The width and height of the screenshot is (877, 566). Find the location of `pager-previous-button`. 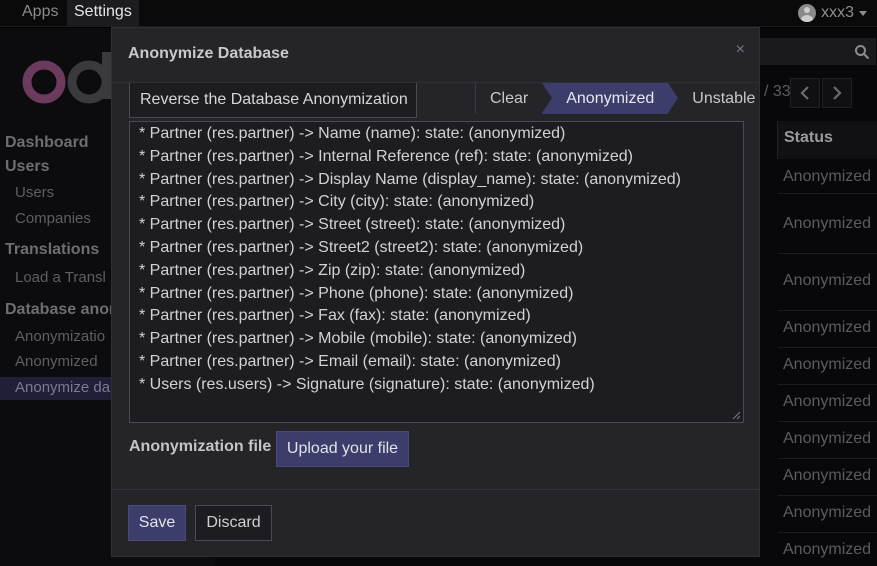

pager-previous-button is located at coordinates (805, 93).